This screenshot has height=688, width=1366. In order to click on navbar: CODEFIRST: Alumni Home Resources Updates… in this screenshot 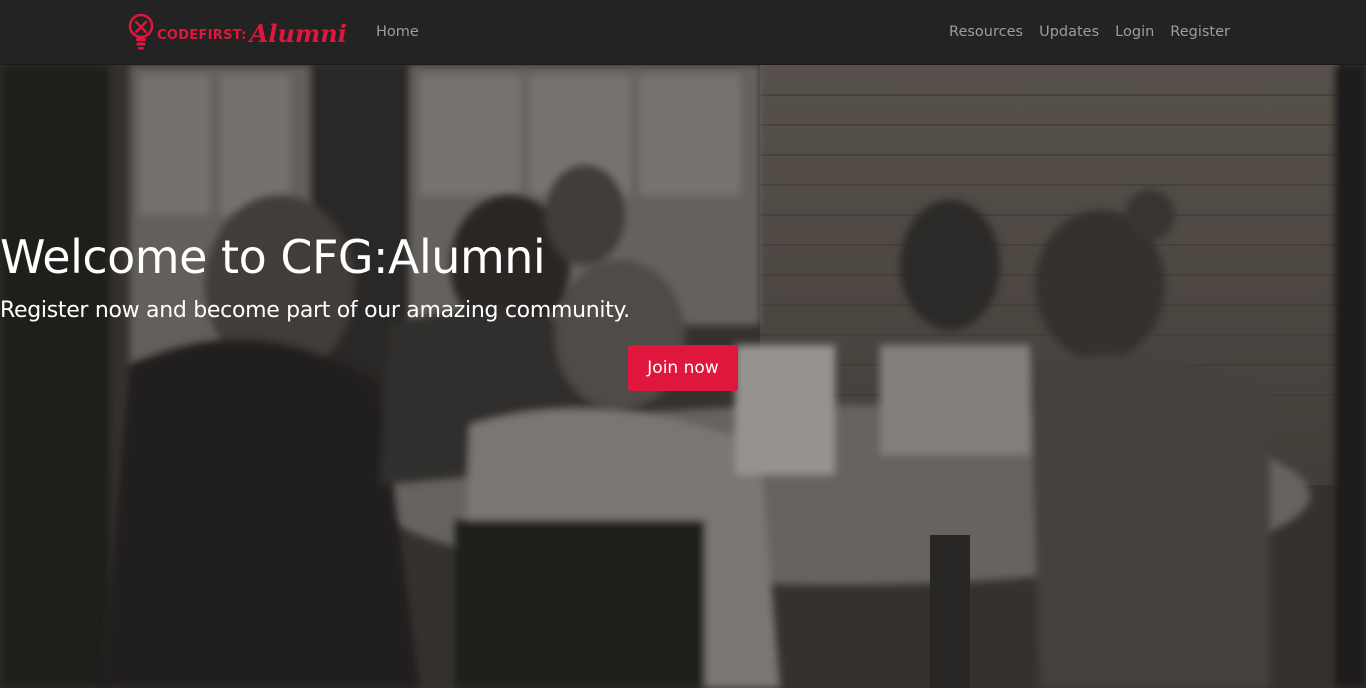, I will do `click(683, 32)`.